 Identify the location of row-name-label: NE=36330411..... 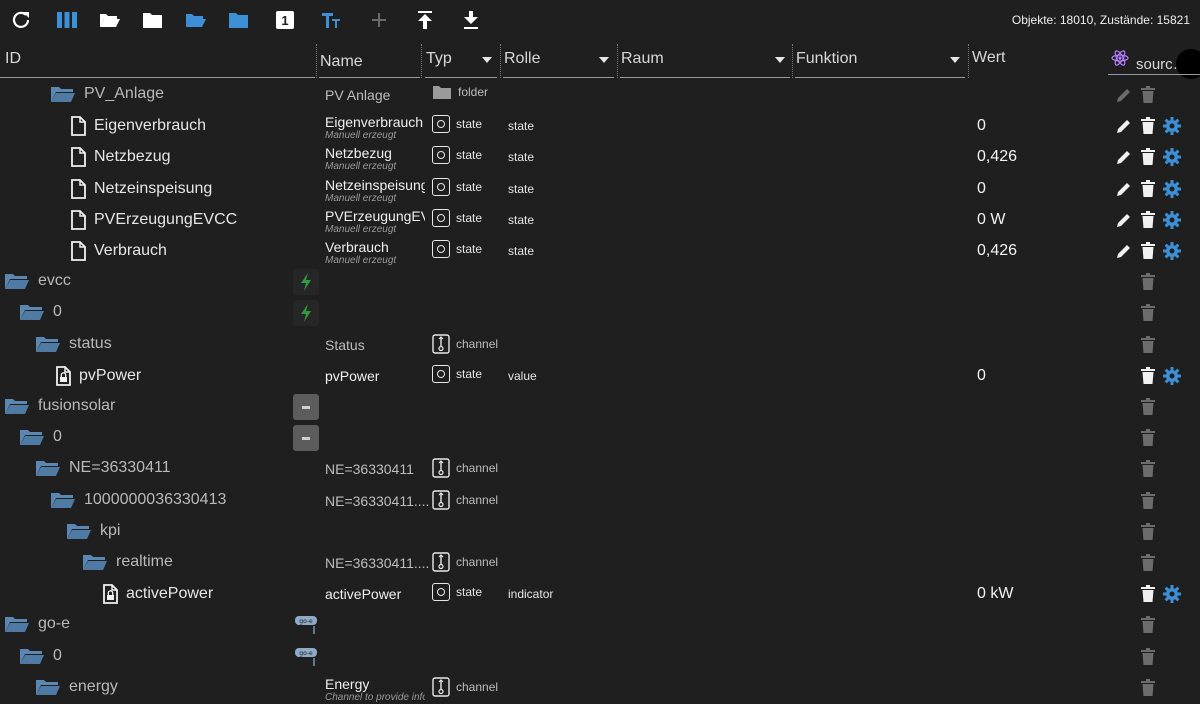
(377, 563).